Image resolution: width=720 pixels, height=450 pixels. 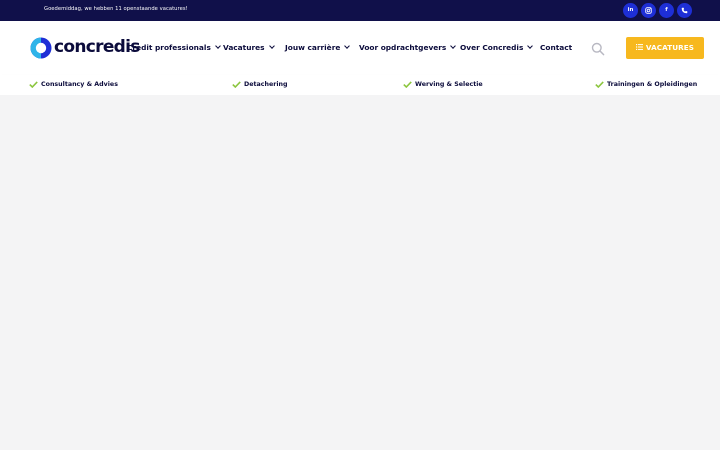 What do you see at coordinates (244, 47) in the screenshot?
I see `nav-label: Vacatures` at bounding box center [244, 47].